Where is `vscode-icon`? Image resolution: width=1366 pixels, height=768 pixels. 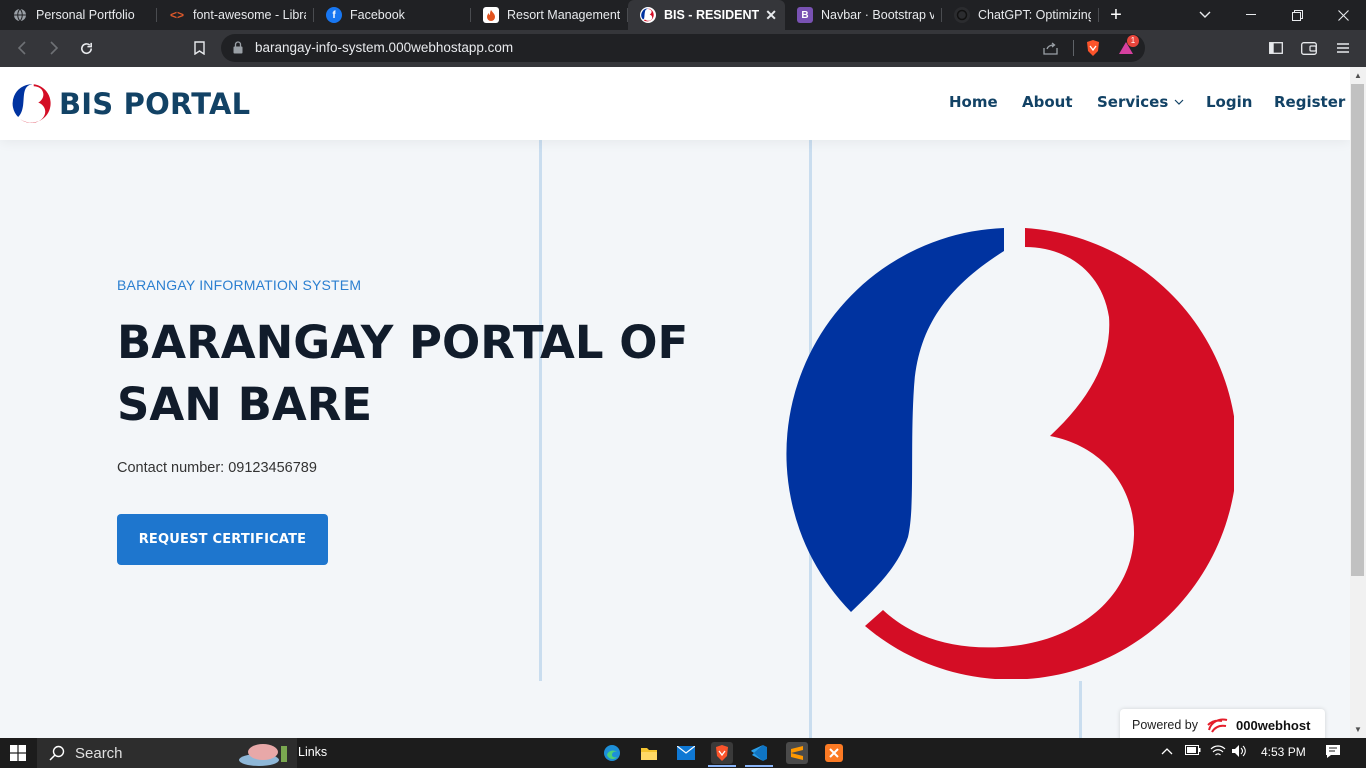 vscode-icon is located at coordinates (759, 753).